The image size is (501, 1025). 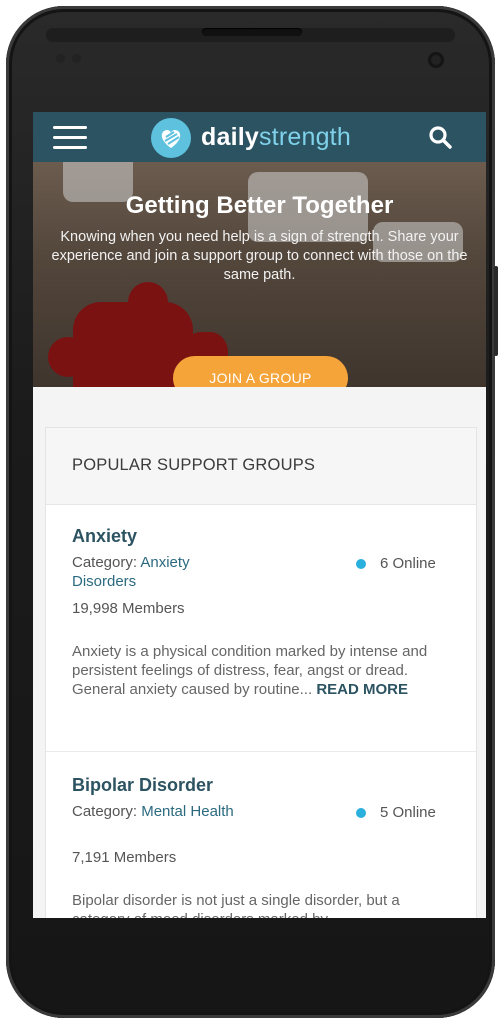 I want to click on logo-heart-icon, so click(x=171, y=138).